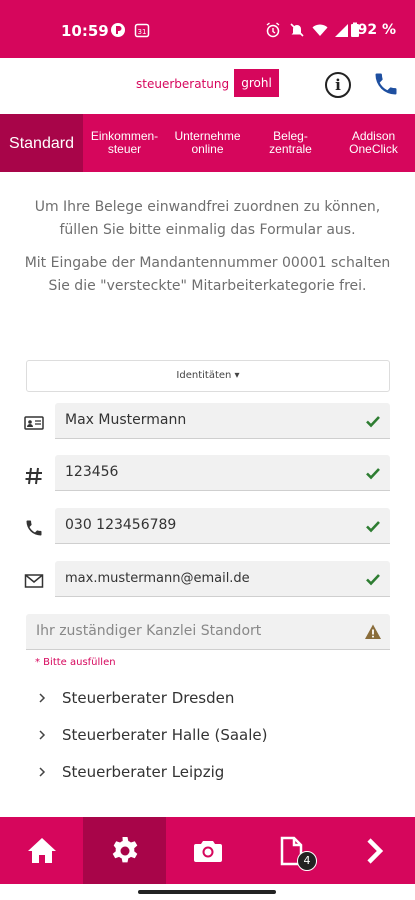 This screenshot has width=415, height=900. What do you see at coordinates (124, 143) in the screenshot?
I see `tab-einkommensteuer: Einkommen- steuer` at bounding box center [124, 143].